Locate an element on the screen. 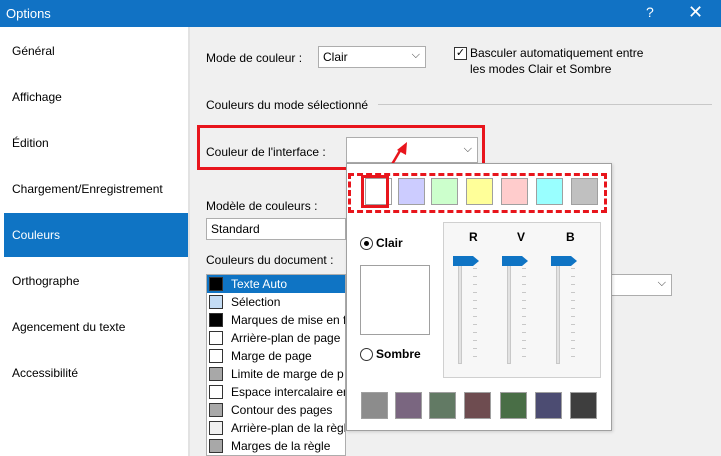 The height and width of the screenshot is (456, 721). color-model-value: Standard is located at coordinates (235, 229).